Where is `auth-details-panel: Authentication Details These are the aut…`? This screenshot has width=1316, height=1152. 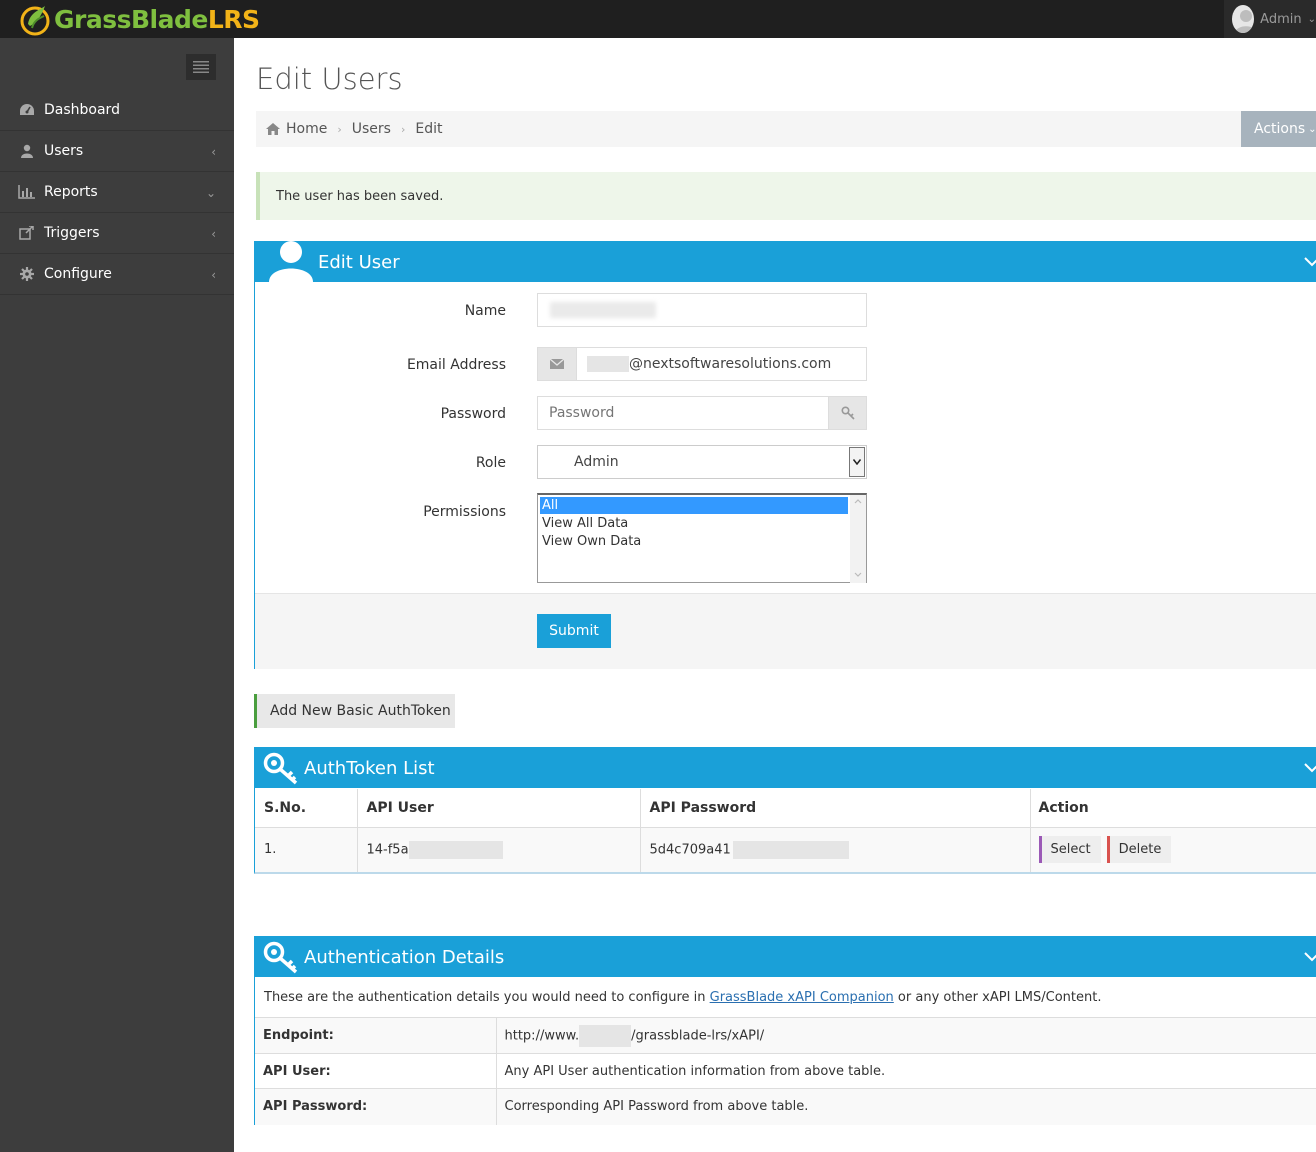
auth-details-panel: Authentication Details These are the aut… is located at coordinates (785, 1030).